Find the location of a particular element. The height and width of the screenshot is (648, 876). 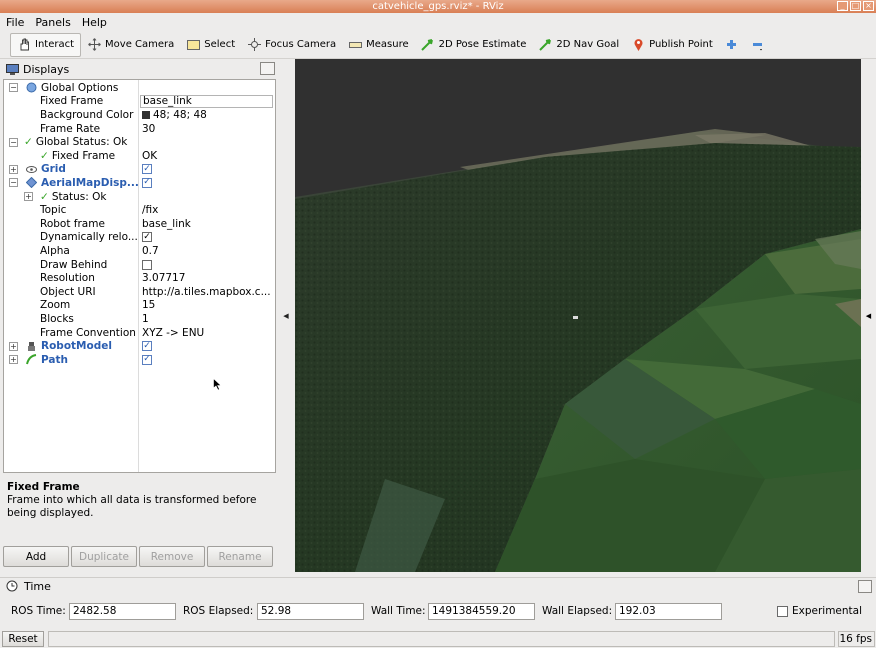

aerial-map-enabled-checkbox: ✓ is located at coordinates (147, 182).